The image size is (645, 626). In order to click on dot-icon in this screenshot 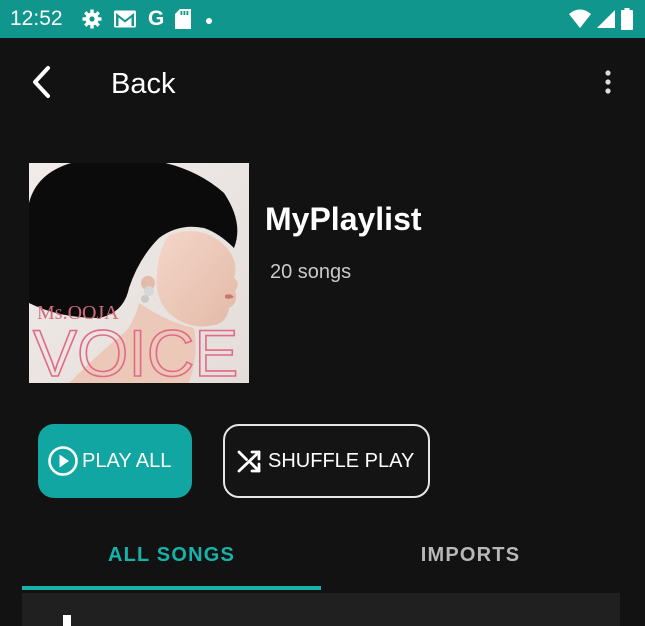, I will do `click(209, 19)`.